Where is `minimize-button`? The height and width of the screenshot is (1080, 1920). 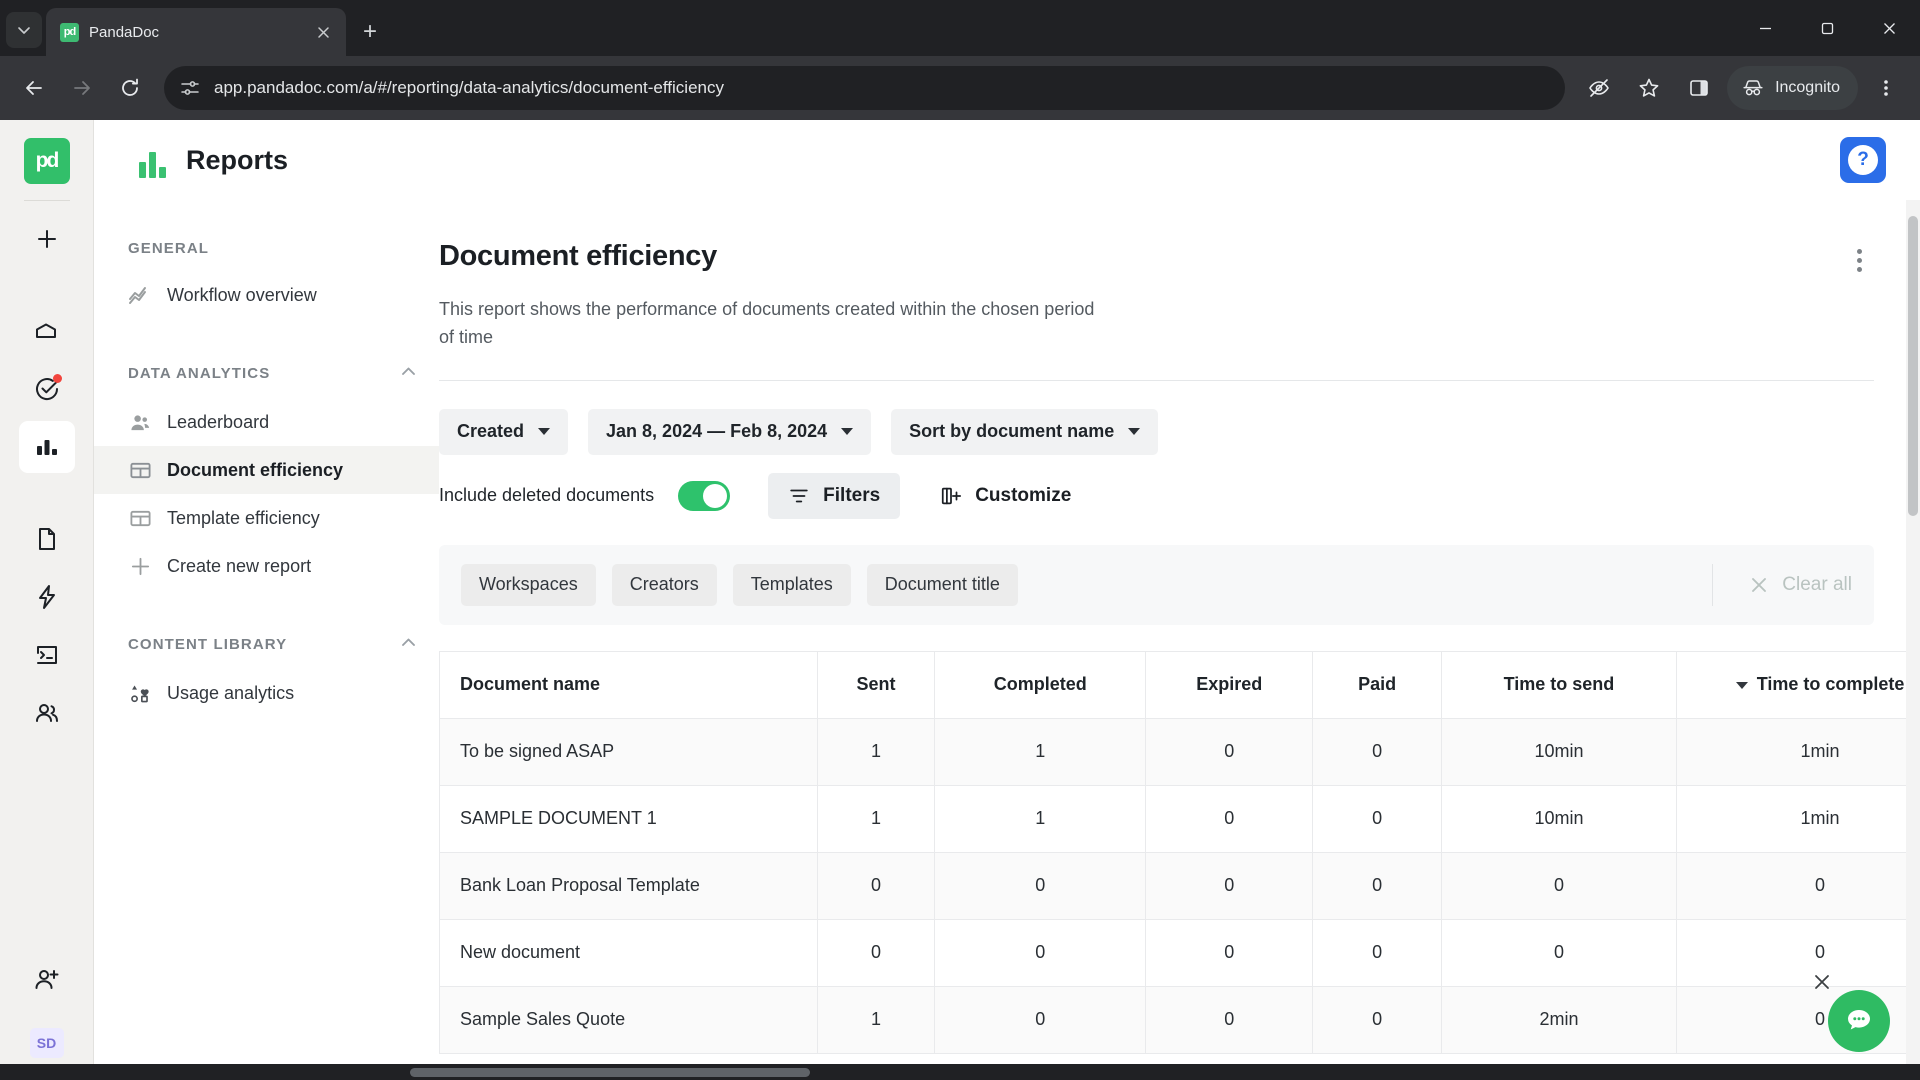 minimize-button is located at coordinates (1765, 28).